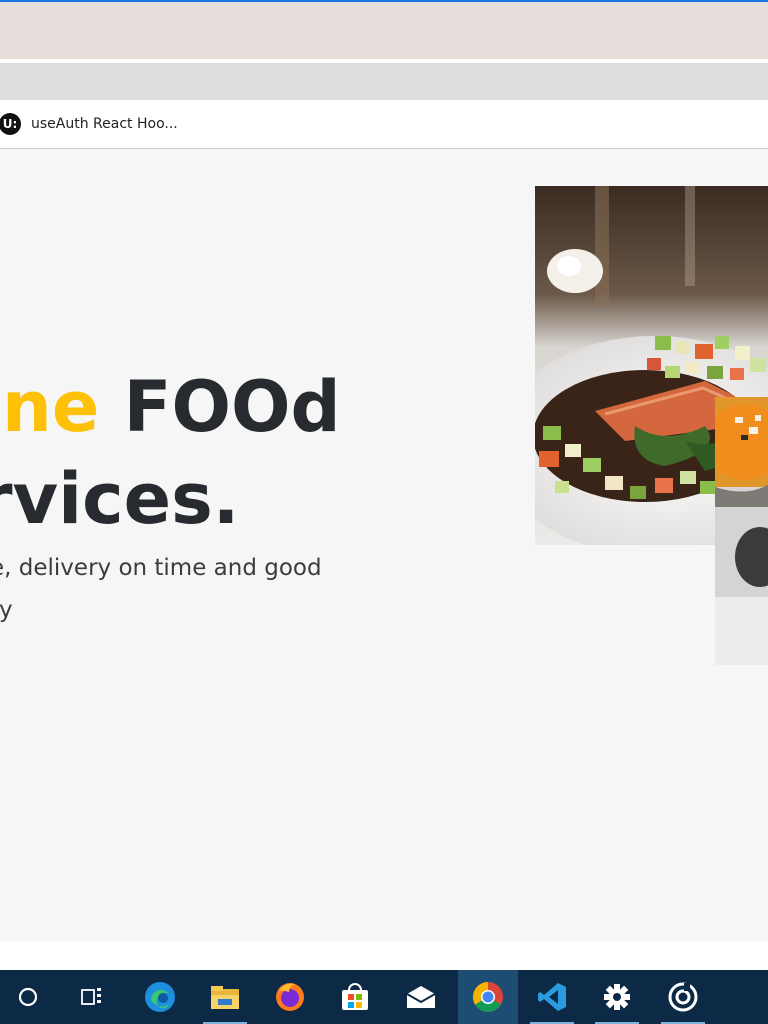 The height and width of the screenshot is (1024, 768). What do you see at coordinates (384, 81) in the screenshot?
I see `browser-toolbar` at bounding box center [384, 81].